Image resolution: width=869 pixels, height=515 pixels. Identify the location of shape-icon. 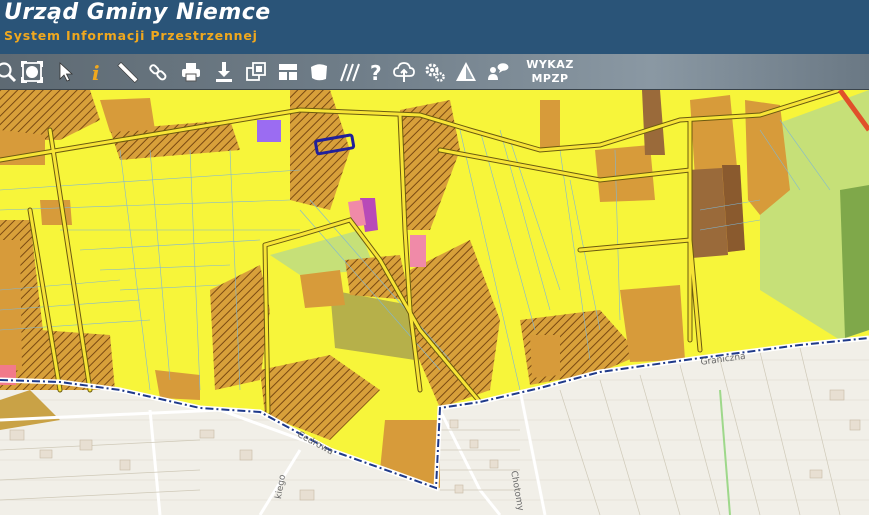
(319, 72).